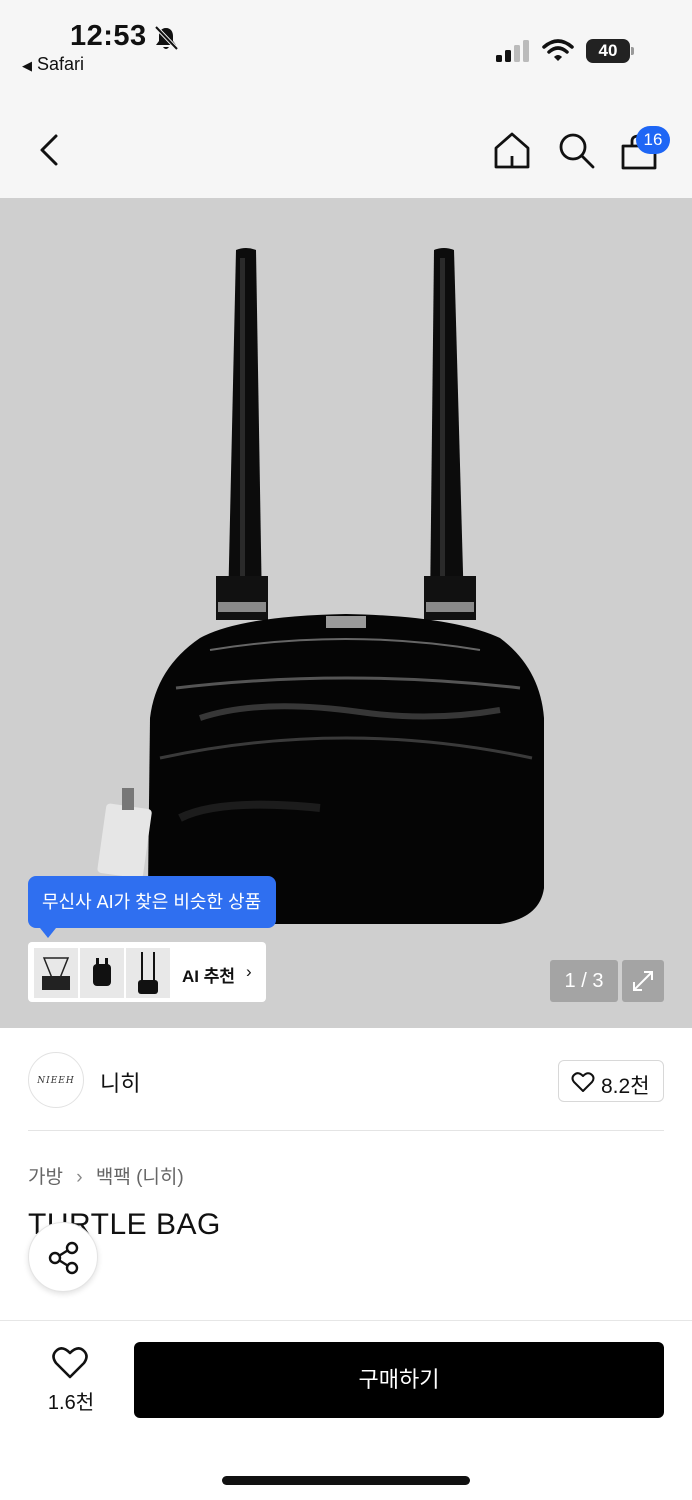 The image size is (692, 1500). Describe the element at coordinates (653, 140) in the screenshot. I see `cart-count-badge: 16` at that location.